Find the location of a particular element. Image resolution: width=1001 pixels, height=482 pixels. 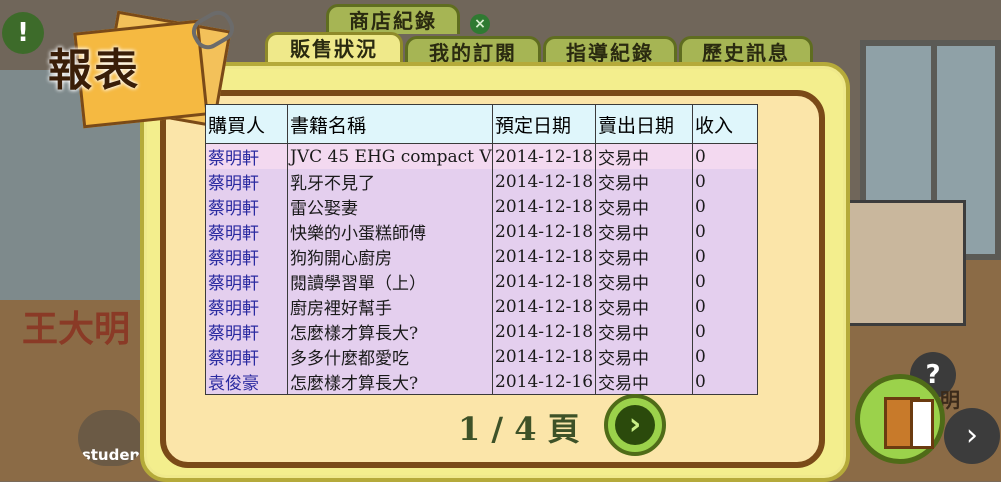

table-row: 蔡明軒 閱讀學習單（上） 2014-12-18 交易中 0 is located at coordinates (482, 281).